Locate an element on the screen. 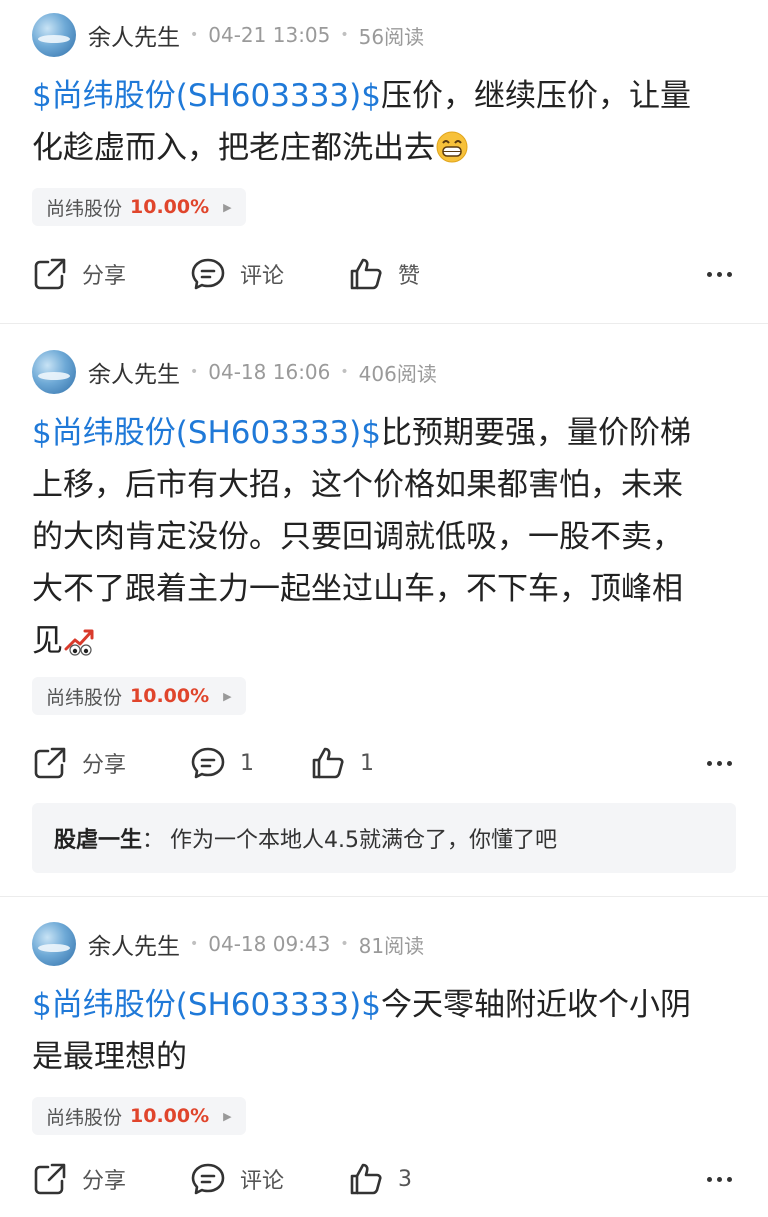 The image size is (768, 1217). post-header: 余人先生 • 04-18 09:43 • 81阅读 is located at coordinates (384, 944).